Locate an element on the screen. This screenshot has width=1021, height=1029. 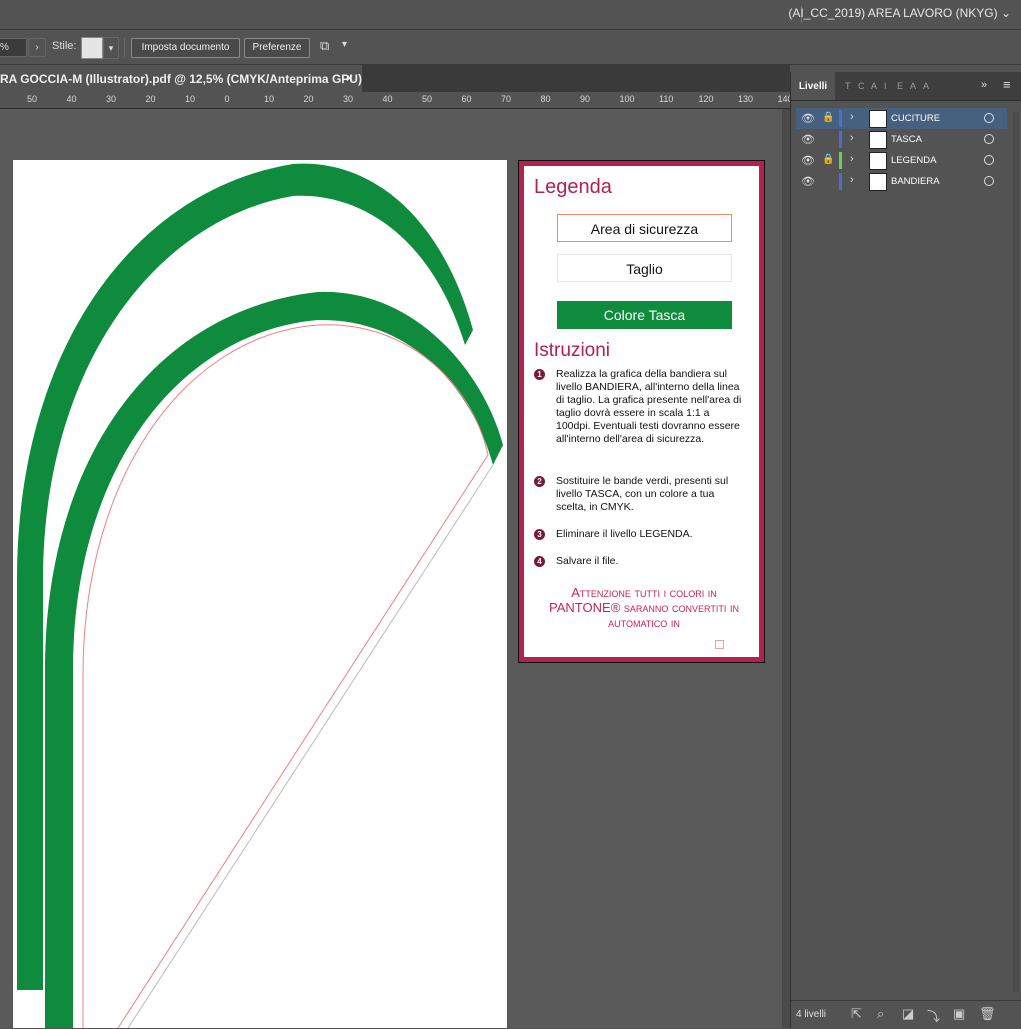
tab-collapsed: E is located at coordinates (900, 86).